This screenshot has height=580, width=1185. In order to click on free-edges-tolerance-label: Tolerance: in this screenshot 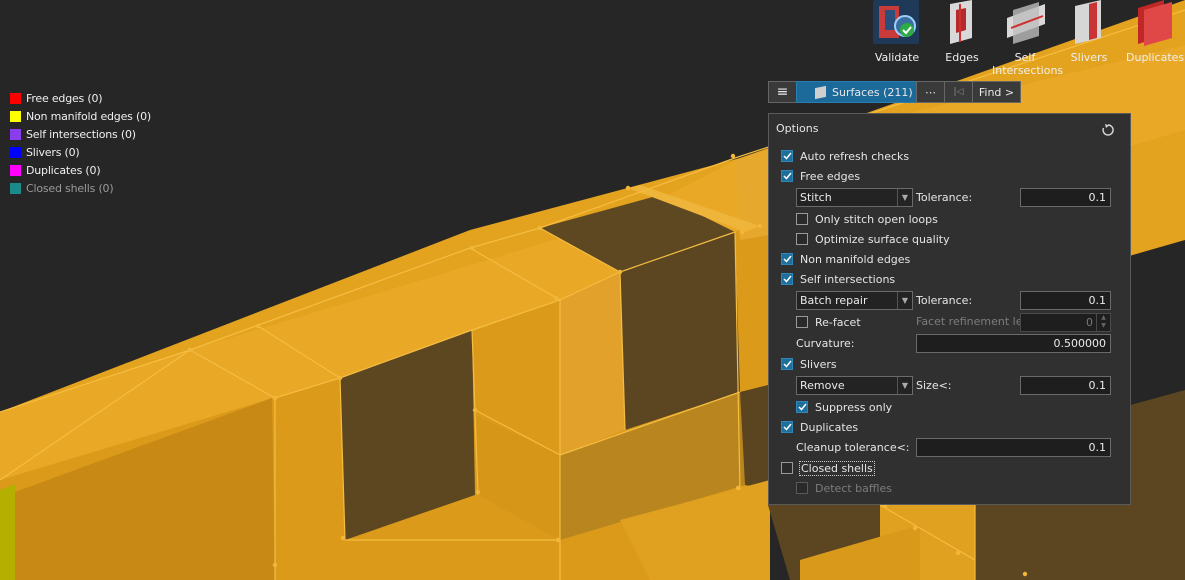, I will do `click(944, 197)`.